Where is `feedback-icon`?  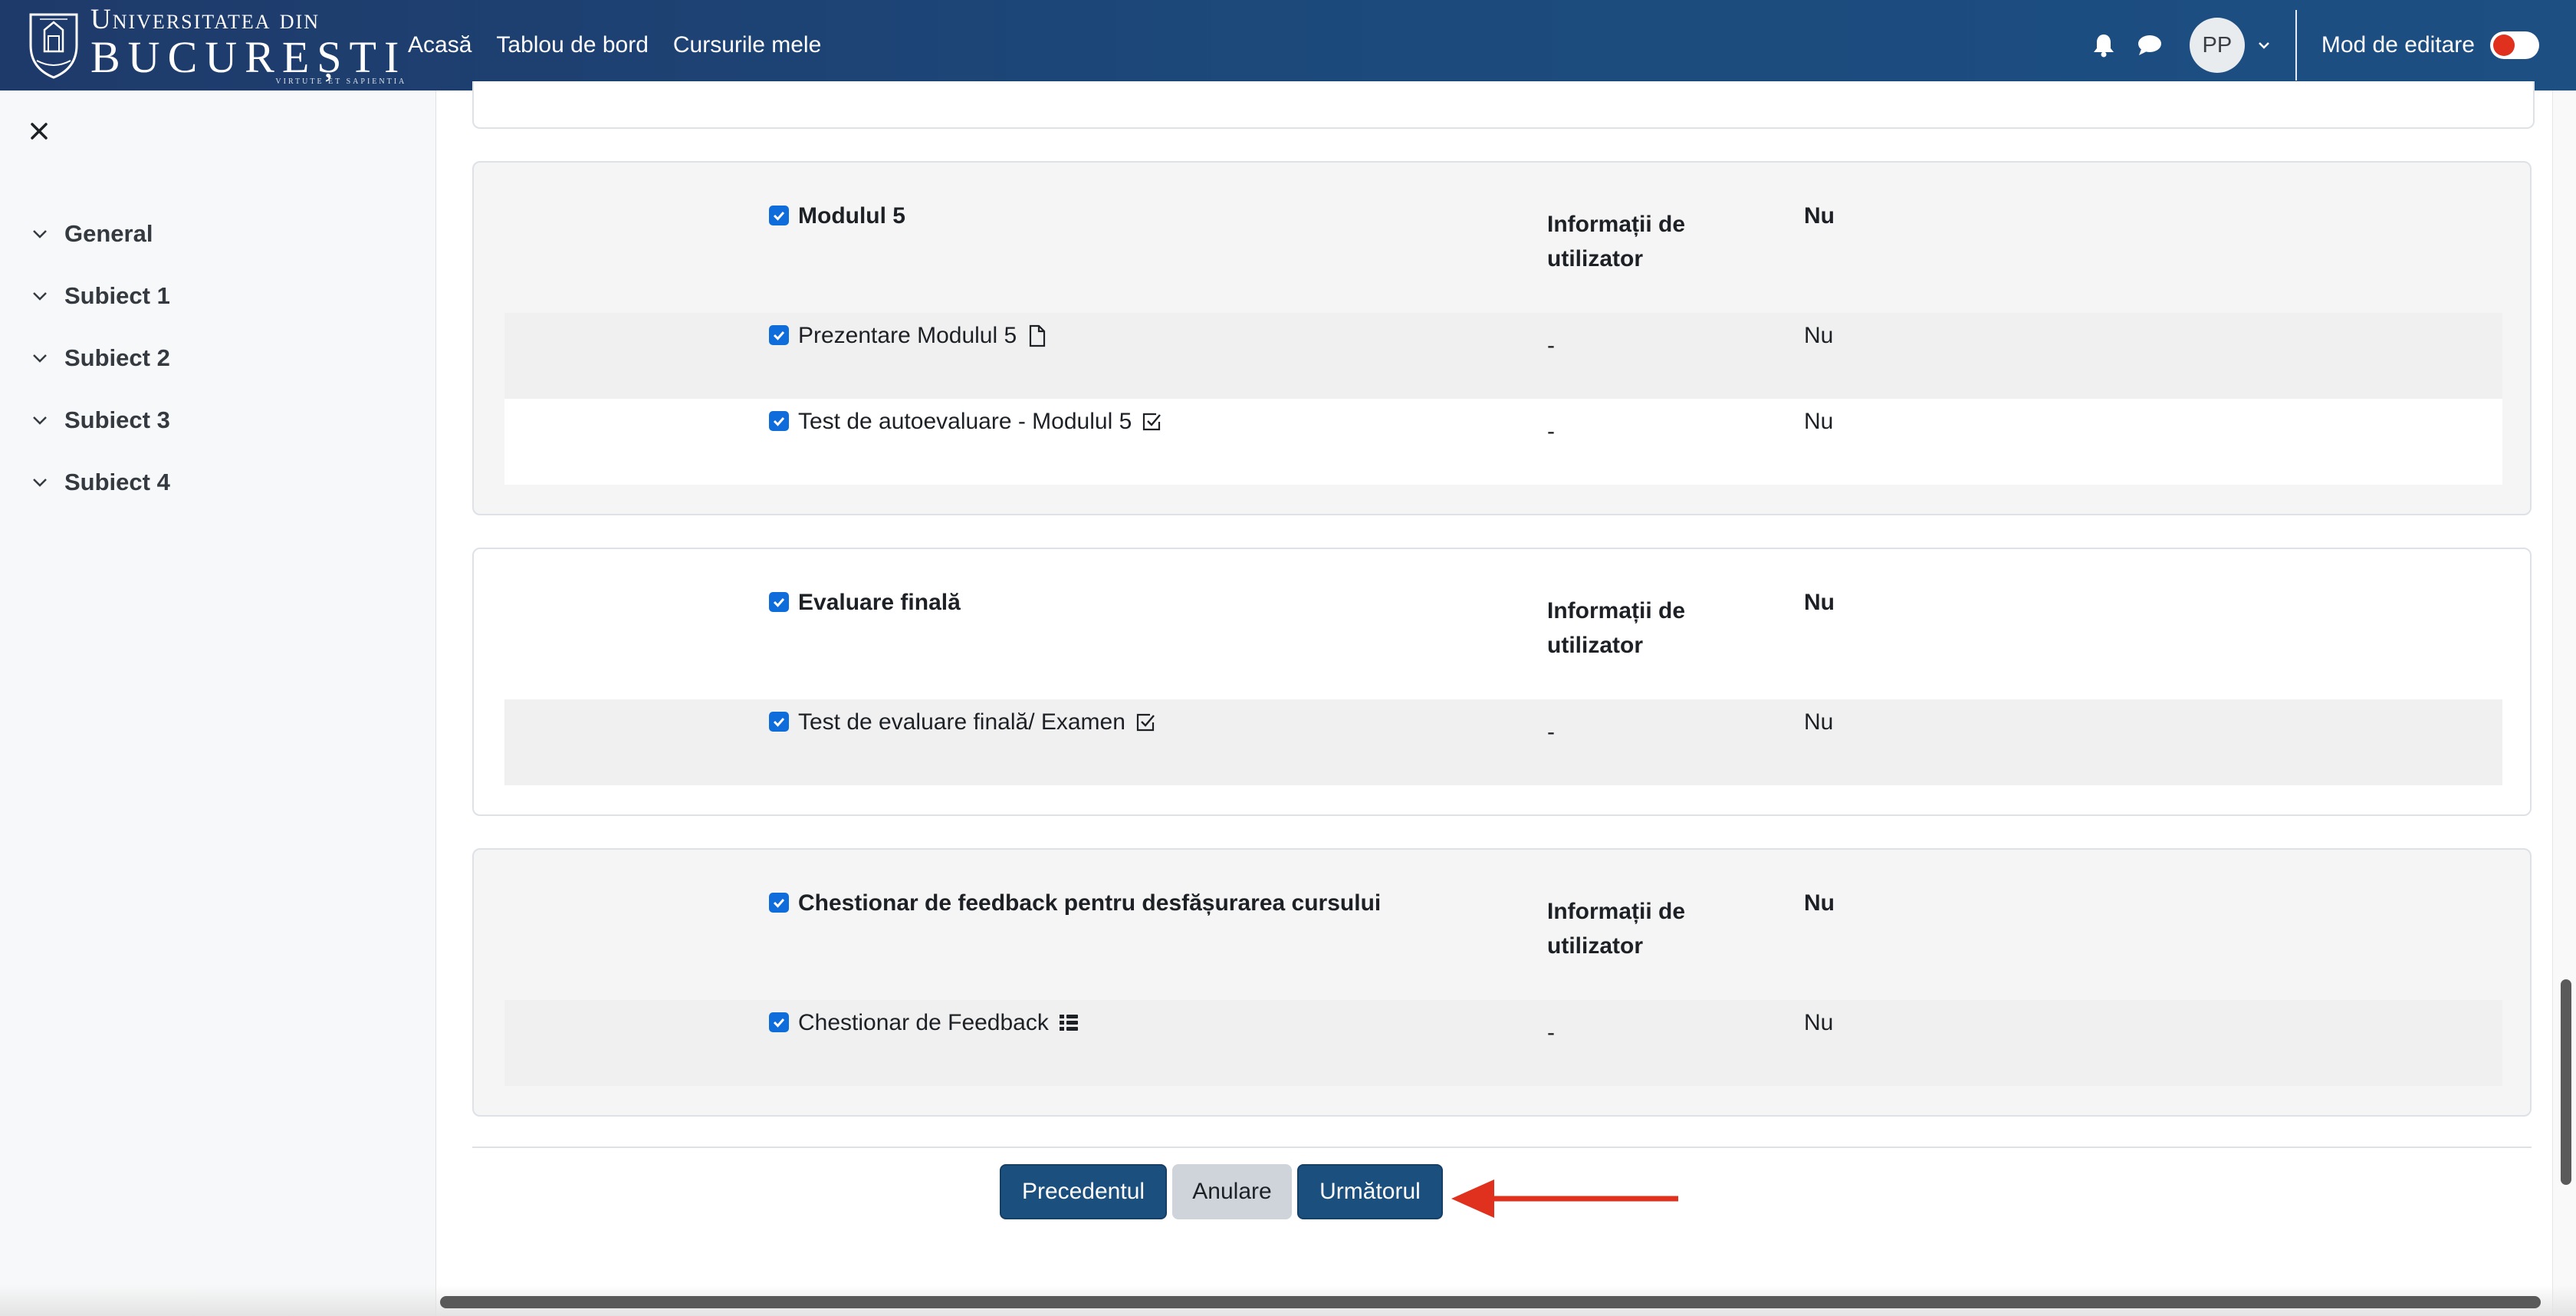
feedback-icon is located at coordinates (1068, 1023).